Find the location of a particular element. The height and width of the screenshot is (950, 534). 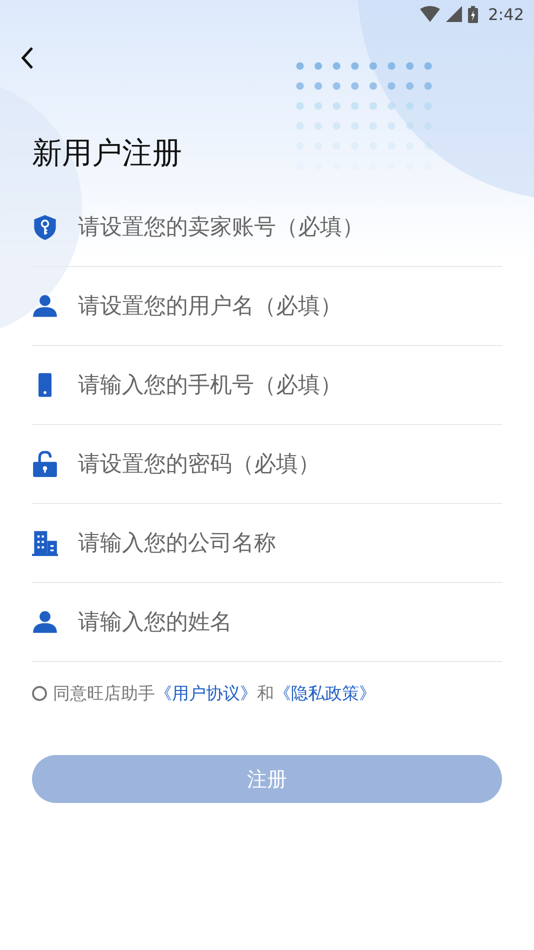

building-icon is located at coordinates (45, 543).